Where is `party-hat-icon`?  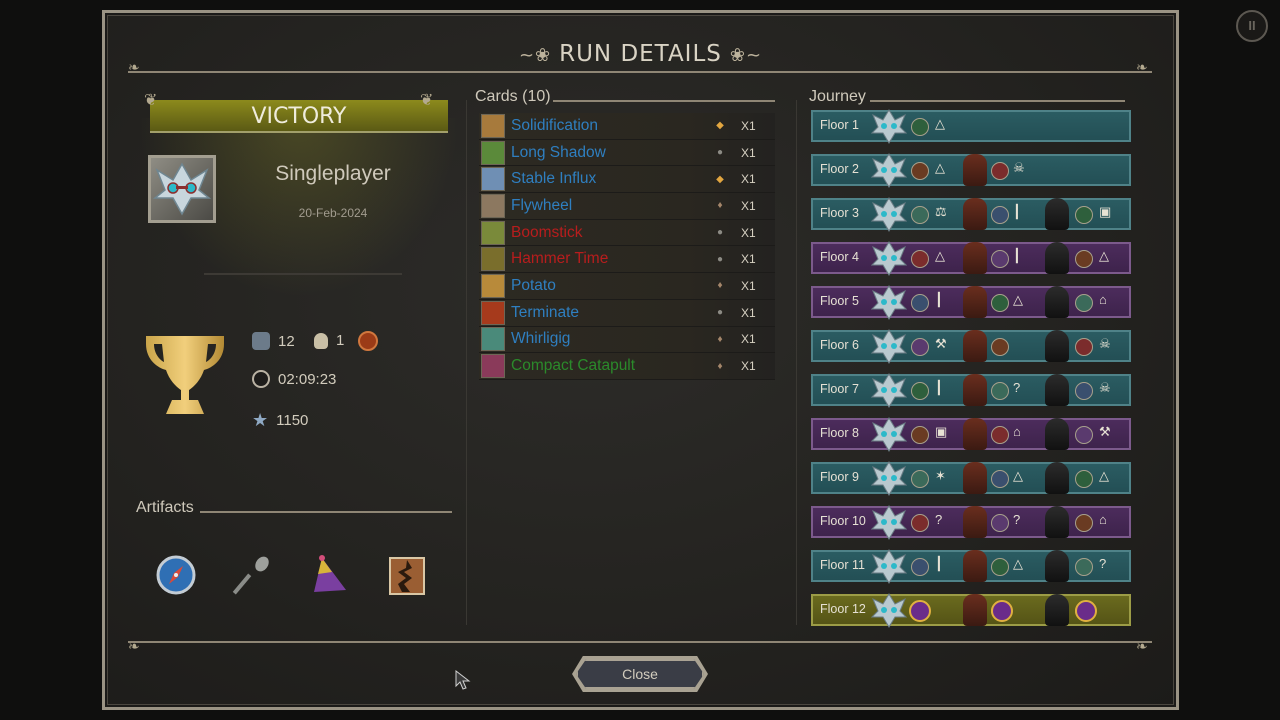 party-hat-icon is located at coordinates (329, 575).